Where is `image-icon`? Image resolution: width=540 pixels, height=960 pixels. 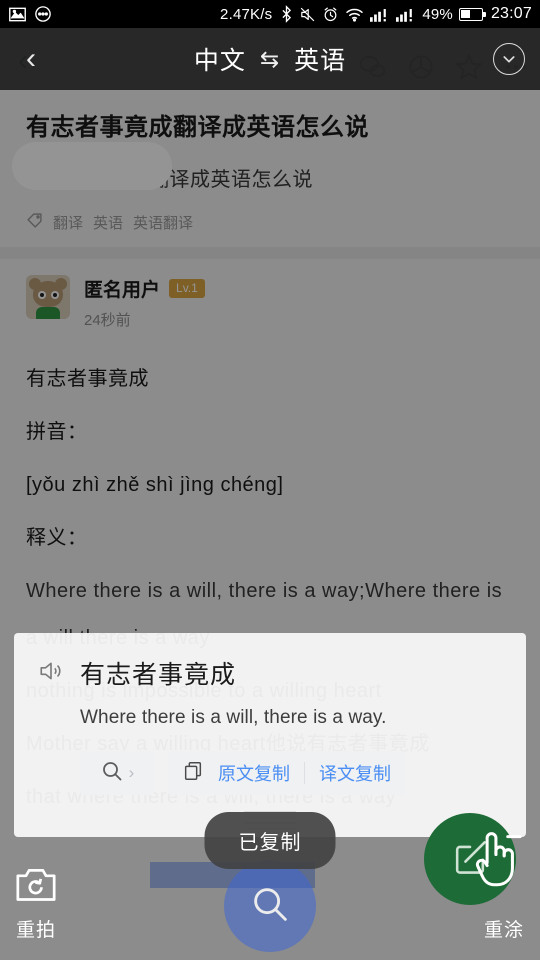
image-icon is located at coordinates (17, 14).